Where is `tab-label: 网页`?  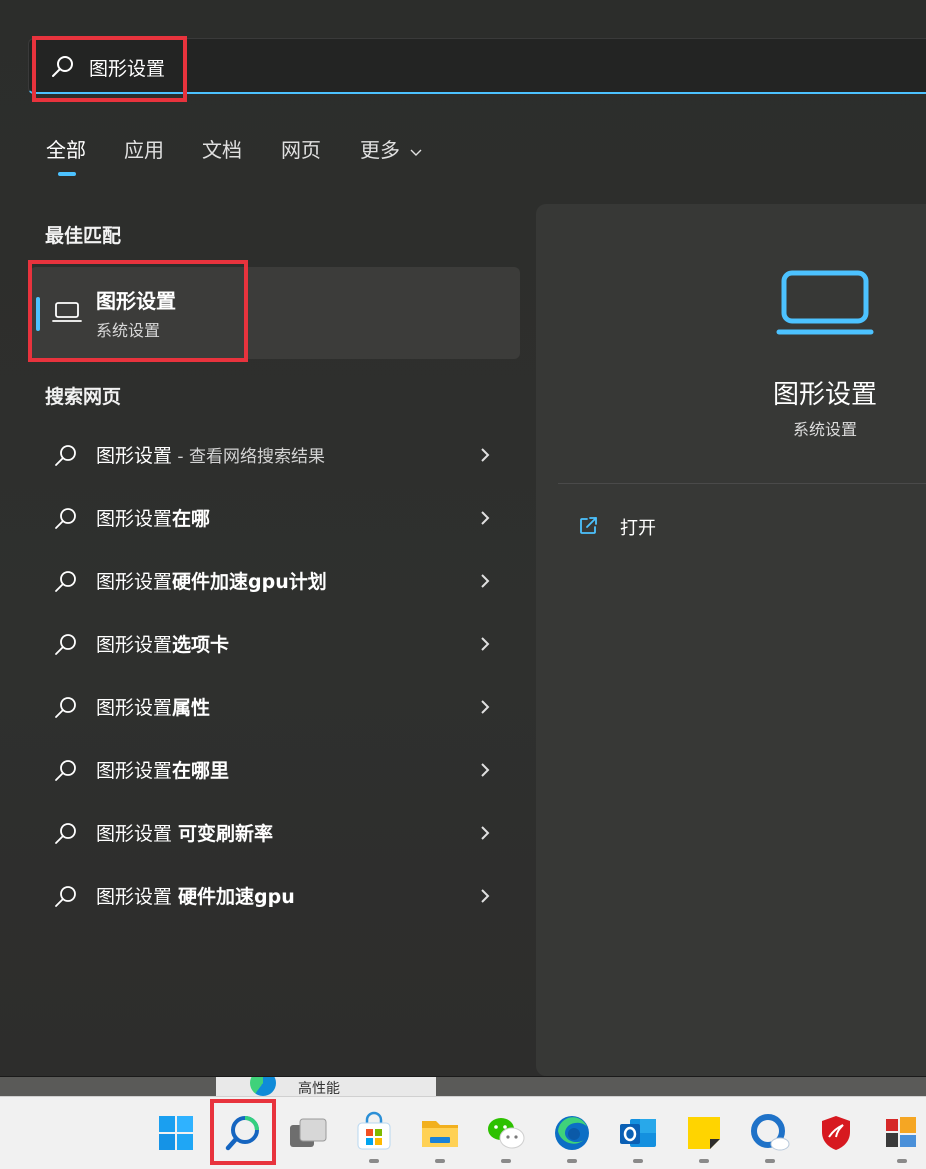 tab-label: 网页 is located at coordinates (301, 150).